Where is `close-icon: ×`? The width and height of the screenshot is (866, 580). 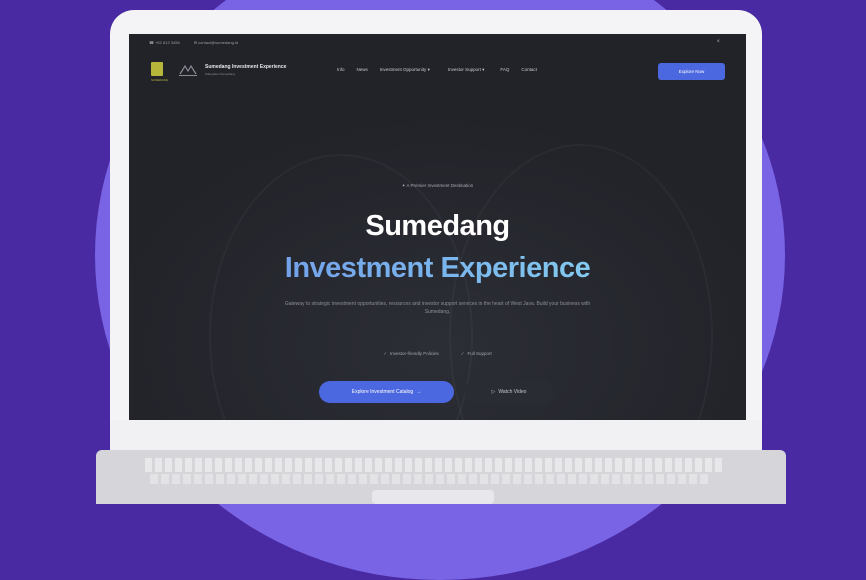
close-icon: × is located at coordinates (718, 42).